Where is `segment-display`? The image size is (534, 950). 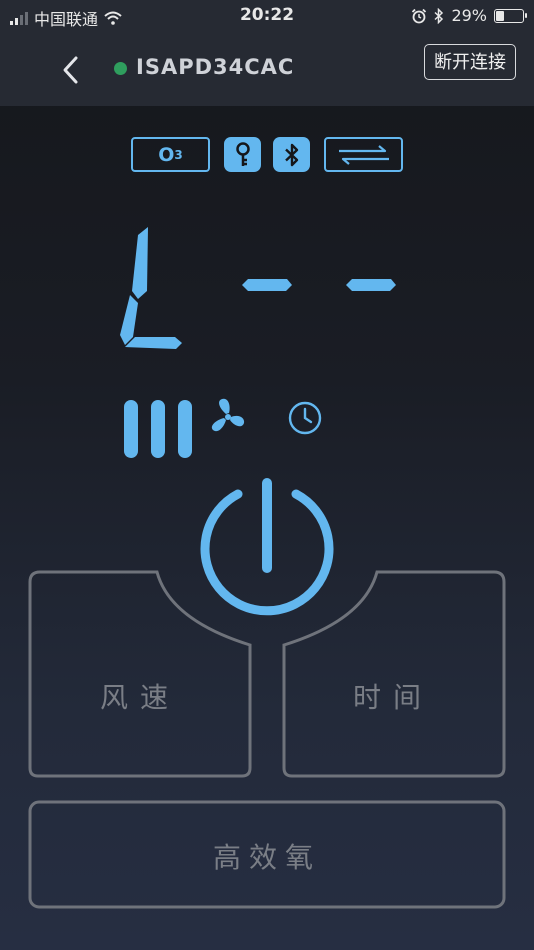 segment-display is located at coordinates (258, 288).